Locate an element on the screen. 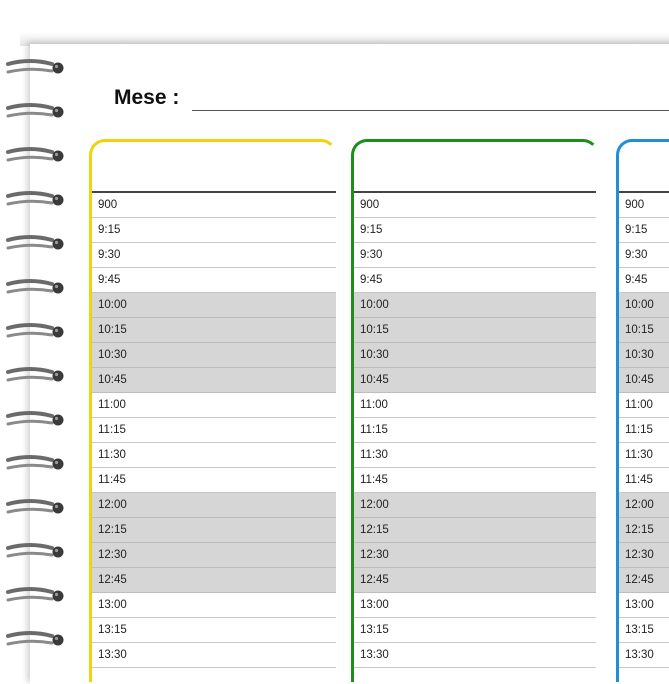  spiral-binding-icon is located at coordinates (35, 352).